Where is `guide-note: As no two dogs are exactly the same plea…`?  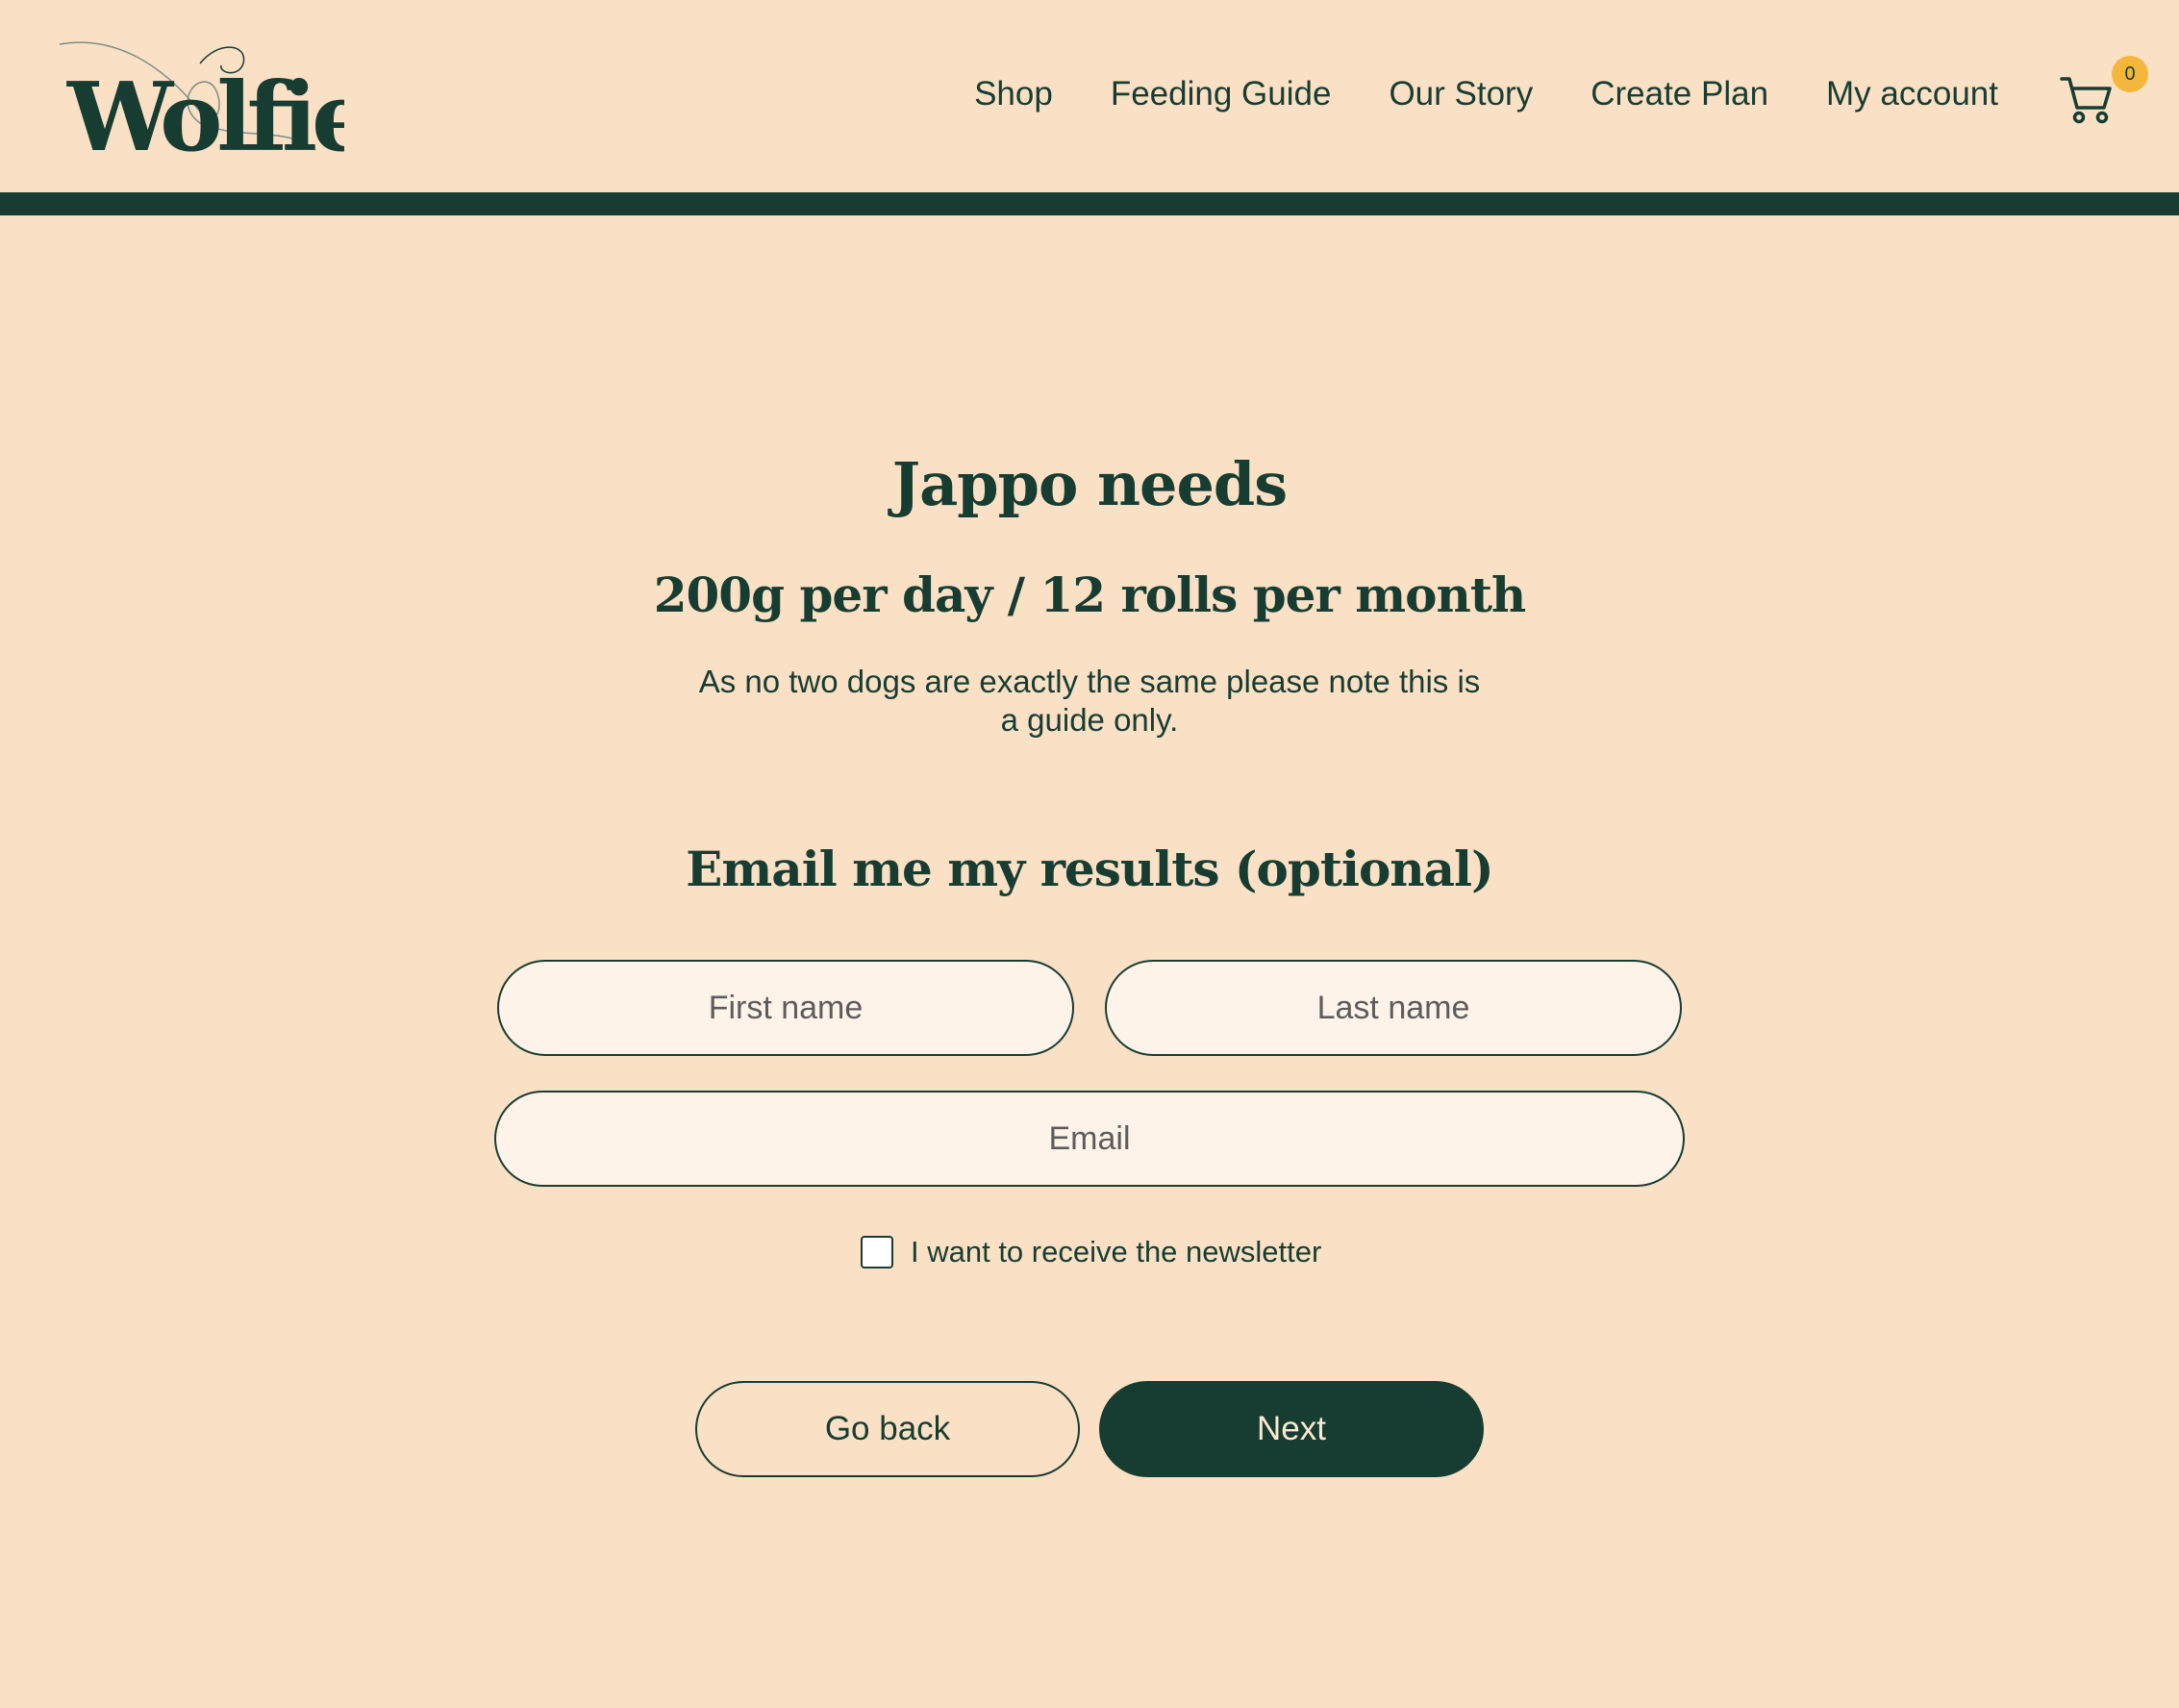
guide-note: As no two dogs are exactly the same plea… is located at coordinates (1089, 701).